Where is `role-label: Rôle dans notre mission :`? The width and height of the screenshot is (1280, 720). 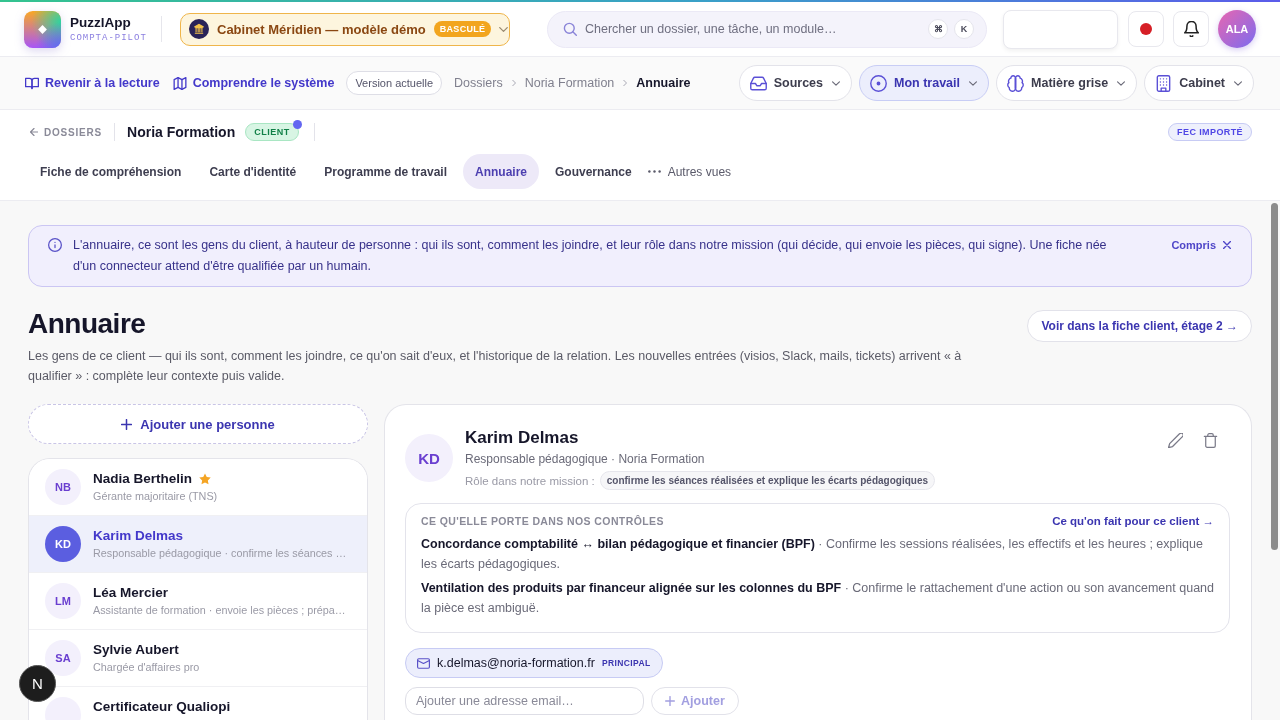
role-label: Rôle dans notre mission : is located at coordinates (530, 480).